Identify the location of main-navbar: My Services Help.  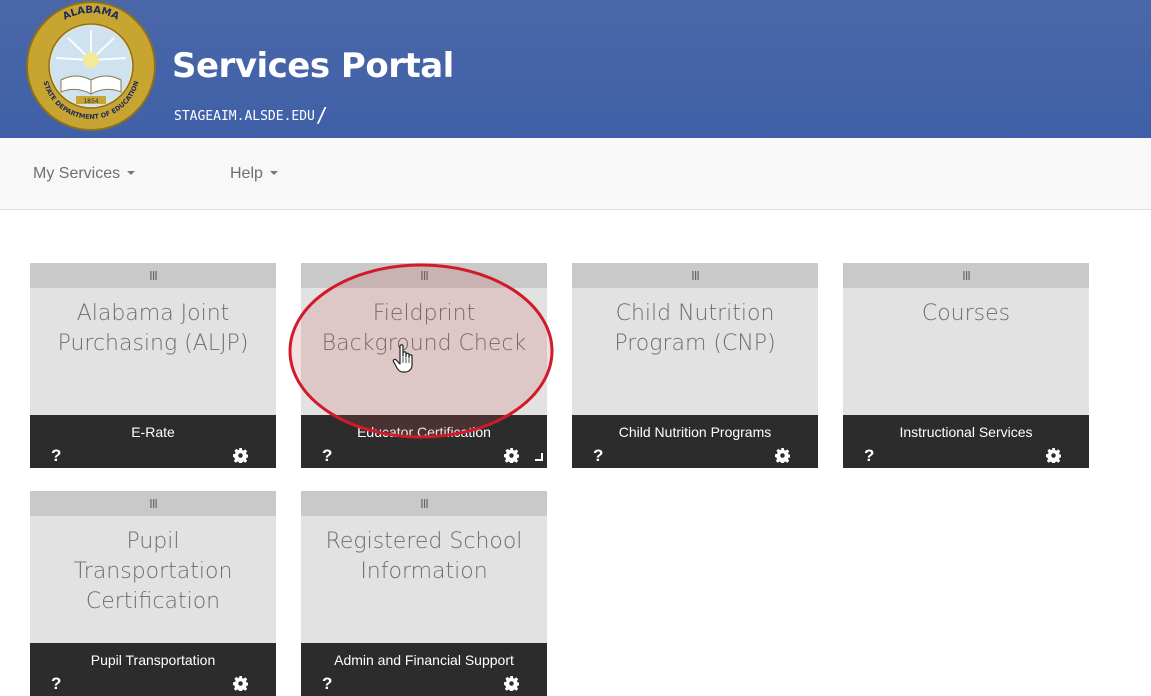
(575, 174).